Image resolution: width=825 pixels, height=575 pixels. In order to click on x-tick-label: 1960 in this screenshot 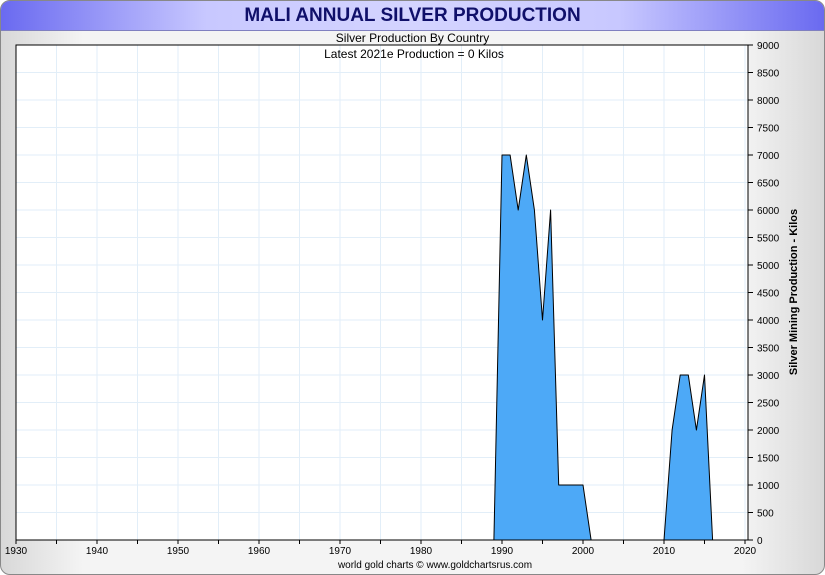, I will do `click(259, 551)`.